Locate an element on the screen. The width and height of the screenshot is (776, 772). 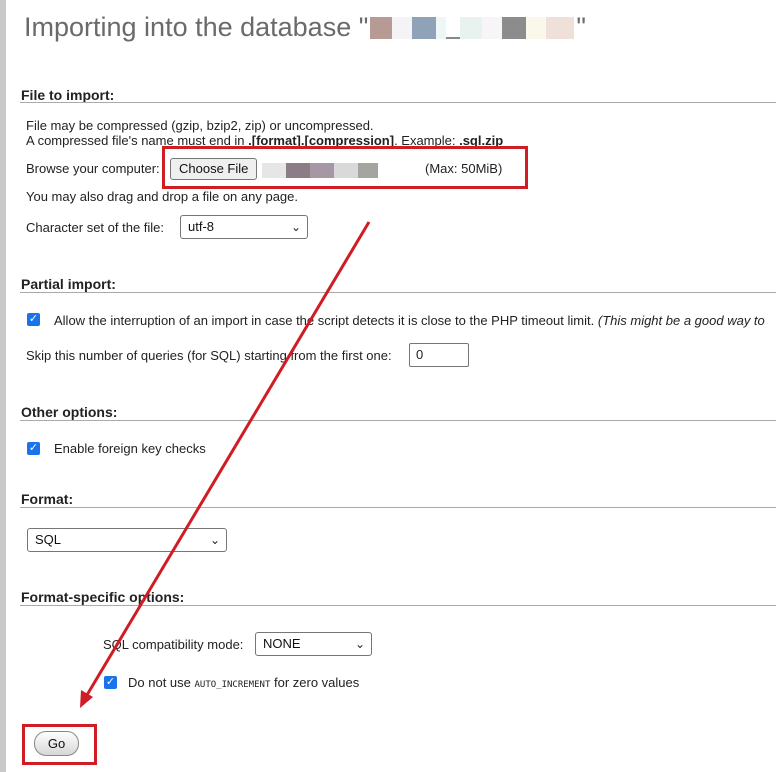
auto-increment-code: AUTO_INCREMENT is located at coordinates (232, 685).